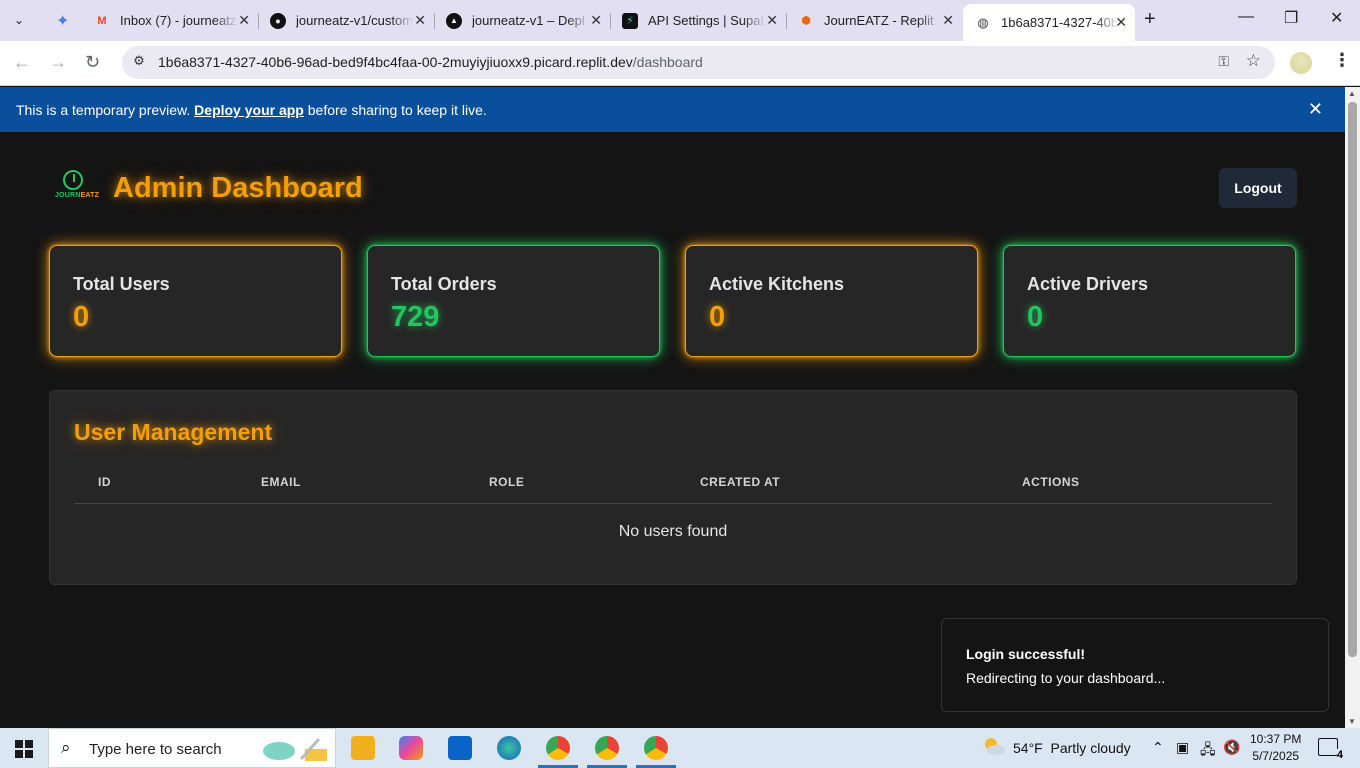 The width and height of the screenshot is (1360, 768). What do you see at coordinates (1246, 17) in the screenshot?
I see `minimize-icon: —` at bounding box center [1246, 17].